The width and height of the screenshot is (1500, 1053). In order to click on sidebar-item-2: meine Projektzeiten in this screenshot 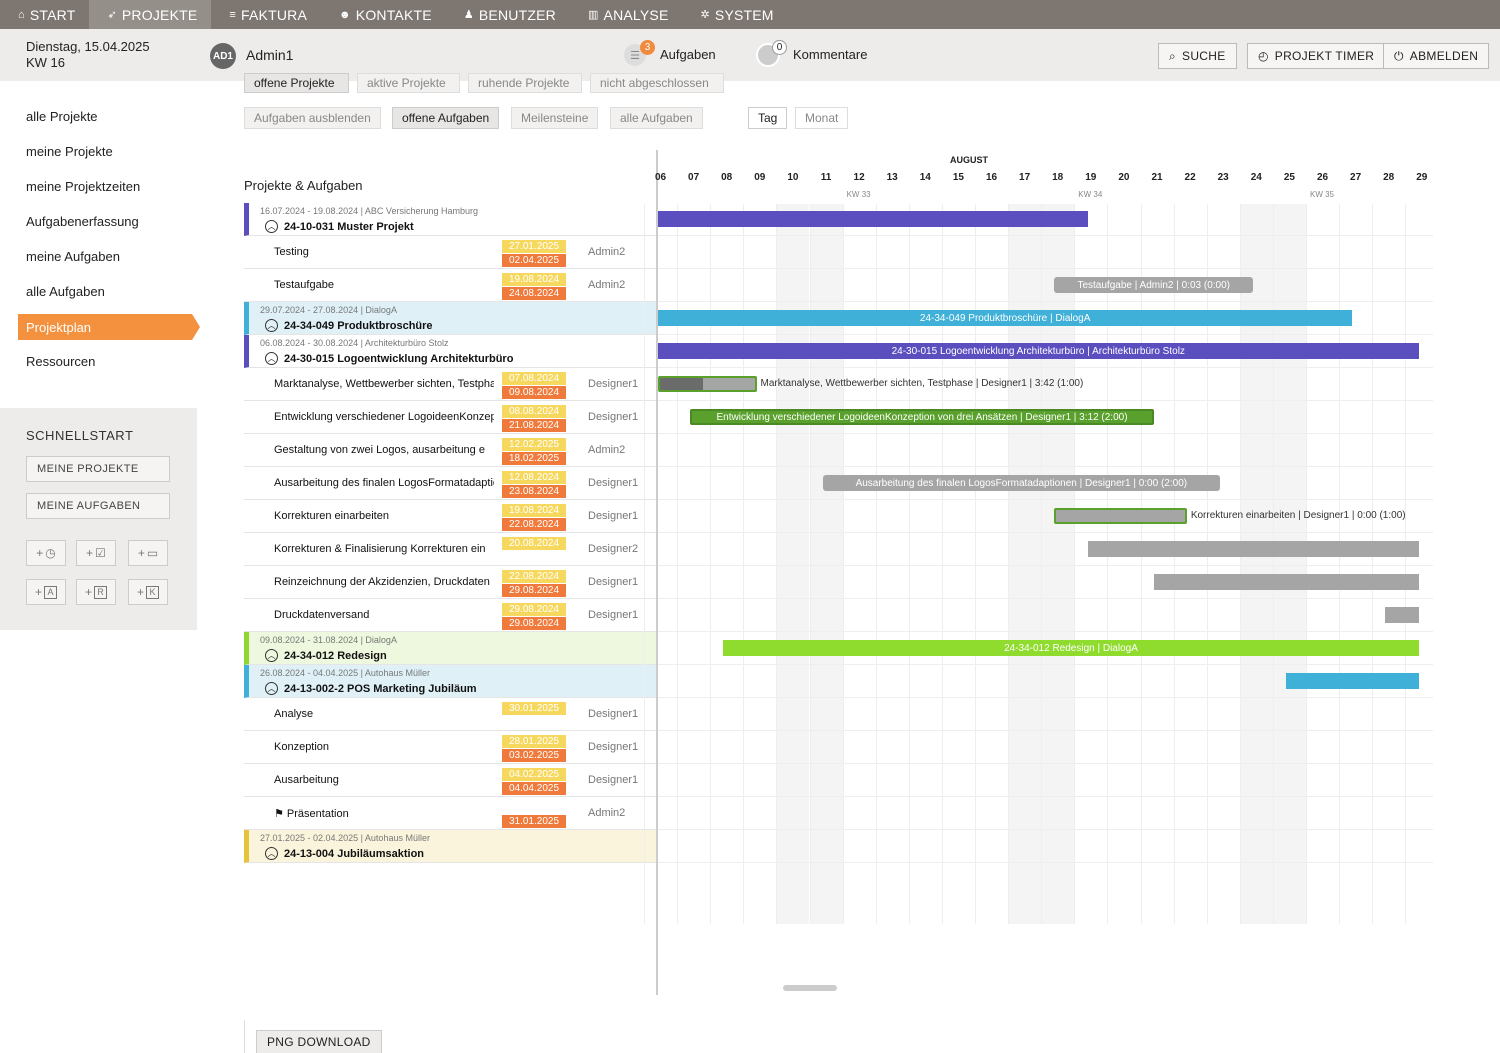, I will do `click(83, 186)`.